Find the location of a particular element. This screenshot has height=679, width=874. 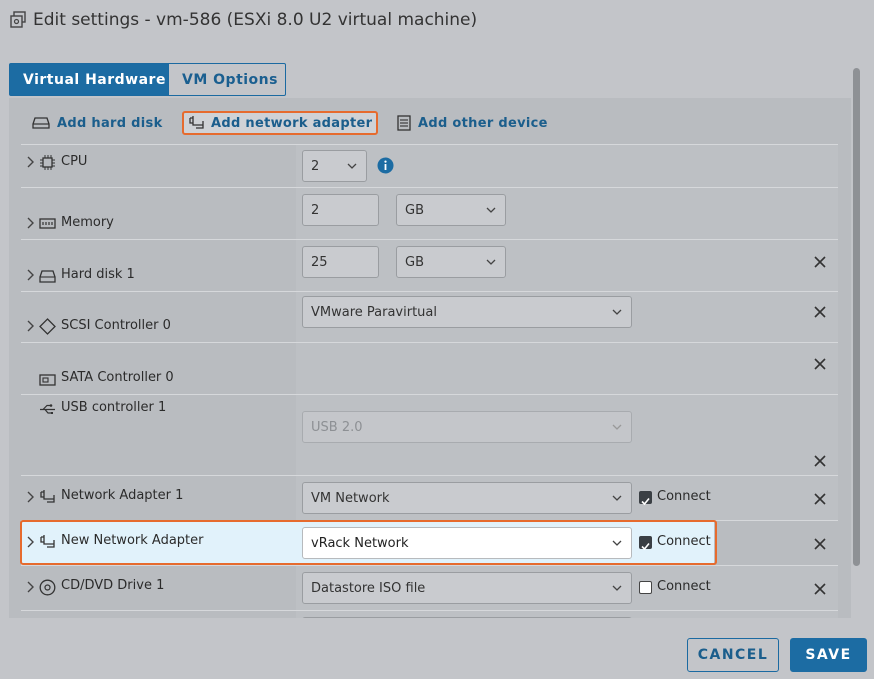

usb-controller-label: USB controller 1 is located at coordinates (114, 407).